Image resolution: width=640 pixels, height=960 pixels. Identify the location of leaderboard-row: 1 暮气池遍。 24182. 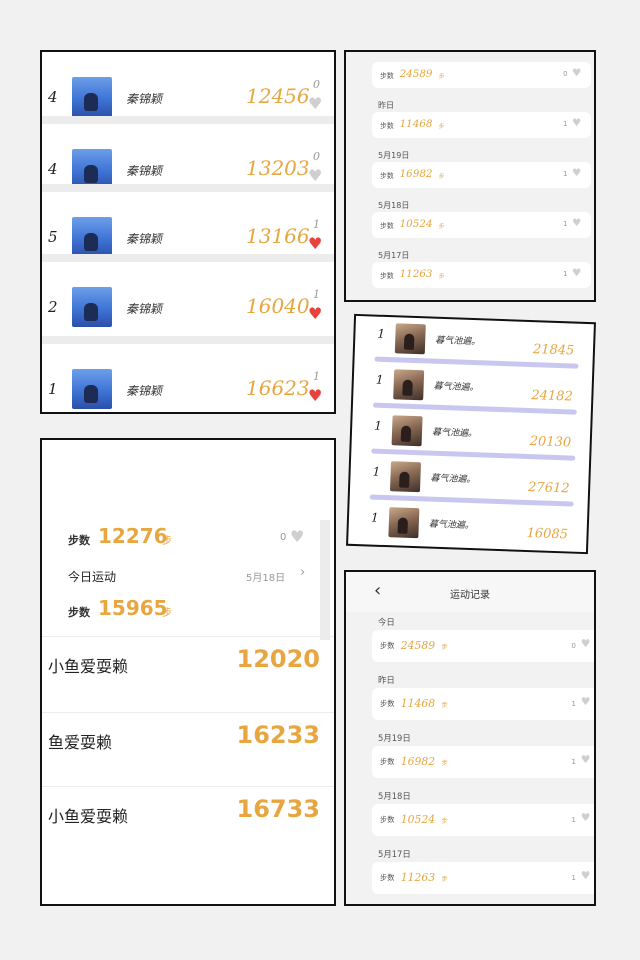
(472, 394).